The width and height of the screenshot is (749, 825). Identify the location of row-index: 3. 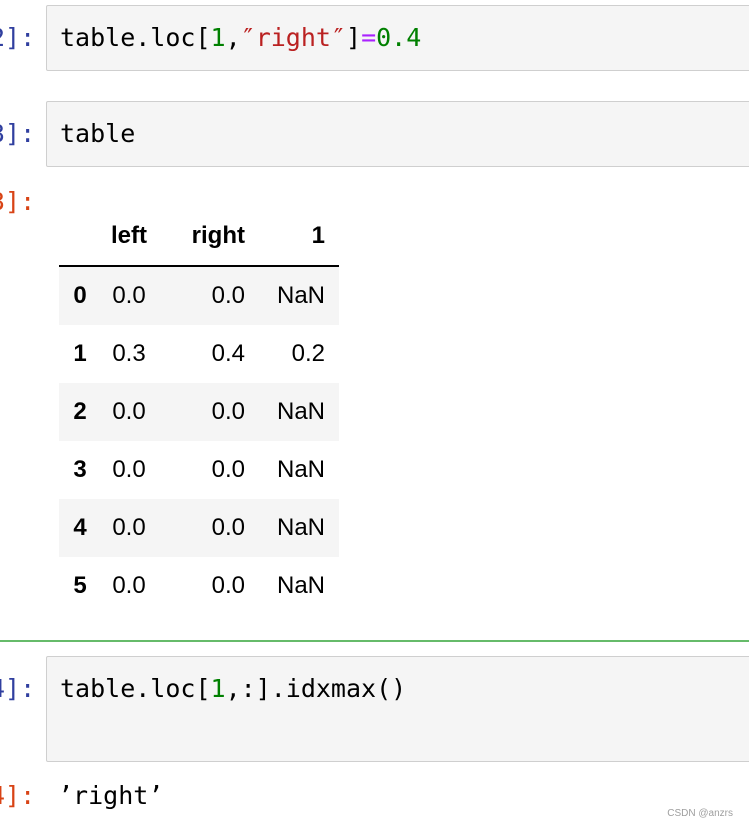
(80, 469).